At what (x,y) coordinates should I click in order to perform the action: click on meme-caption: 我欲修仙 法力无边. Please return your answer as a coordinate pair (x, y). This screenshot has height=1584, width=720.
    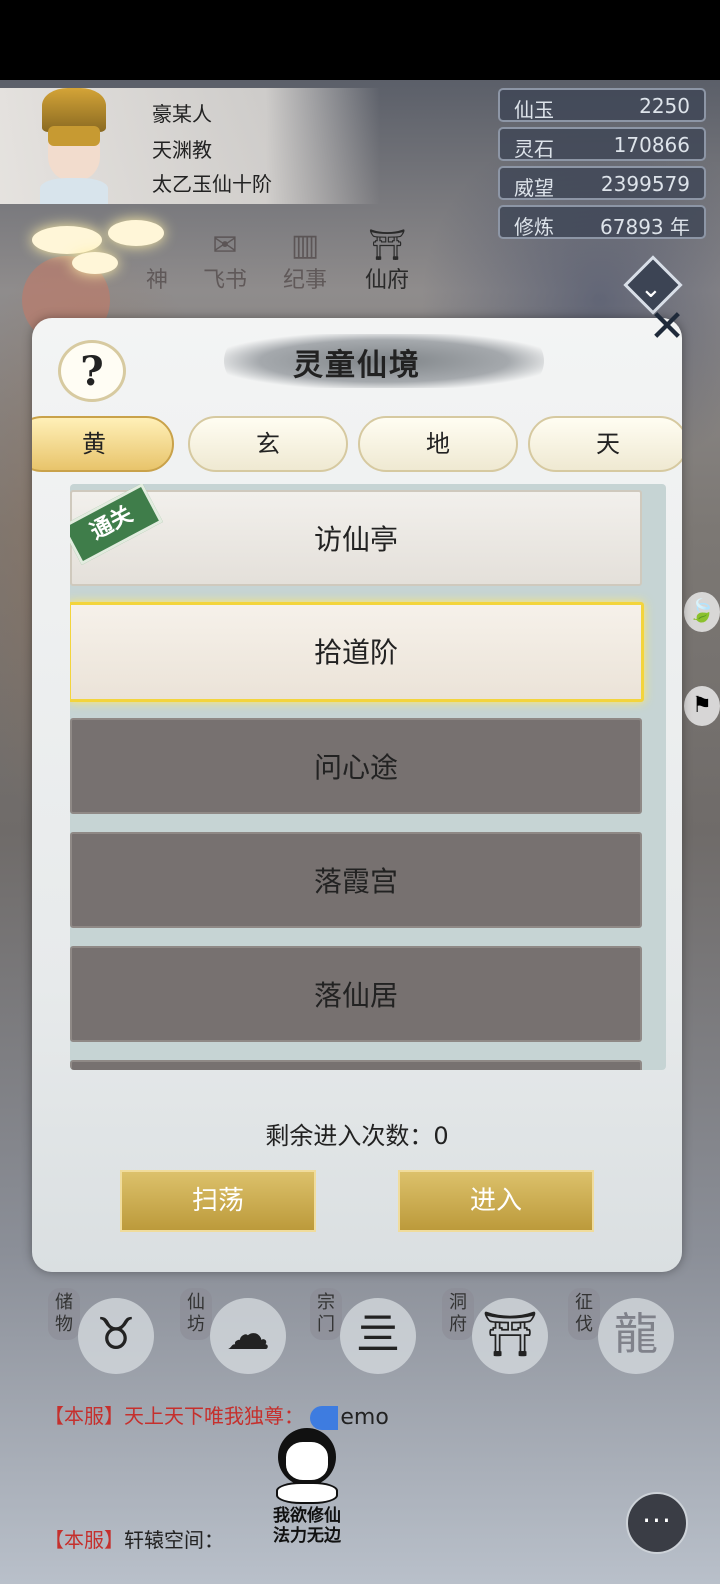
    Looking at the image, I should click on (307, 1526).